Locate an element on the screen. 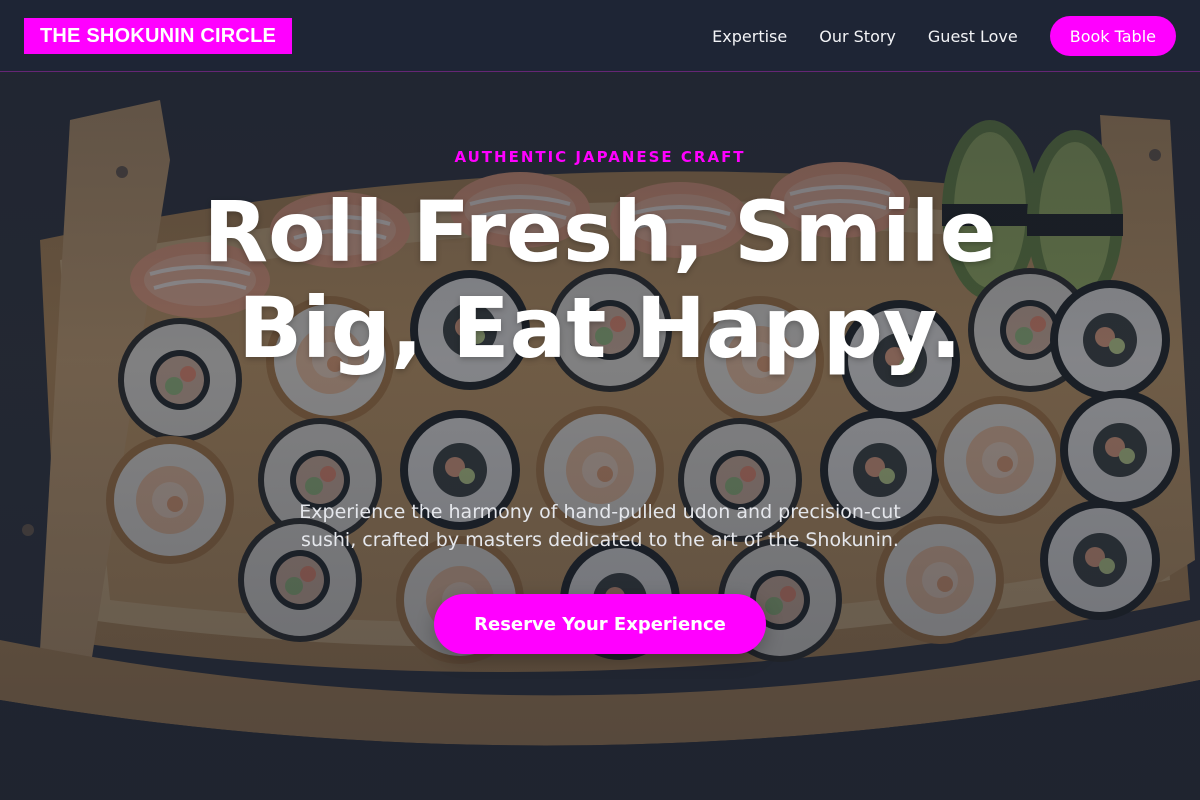 The width and height of the screenshot is (1200, 800). reserve-experience-button: Reserve Your Experience is located at coordinates (600, 624).